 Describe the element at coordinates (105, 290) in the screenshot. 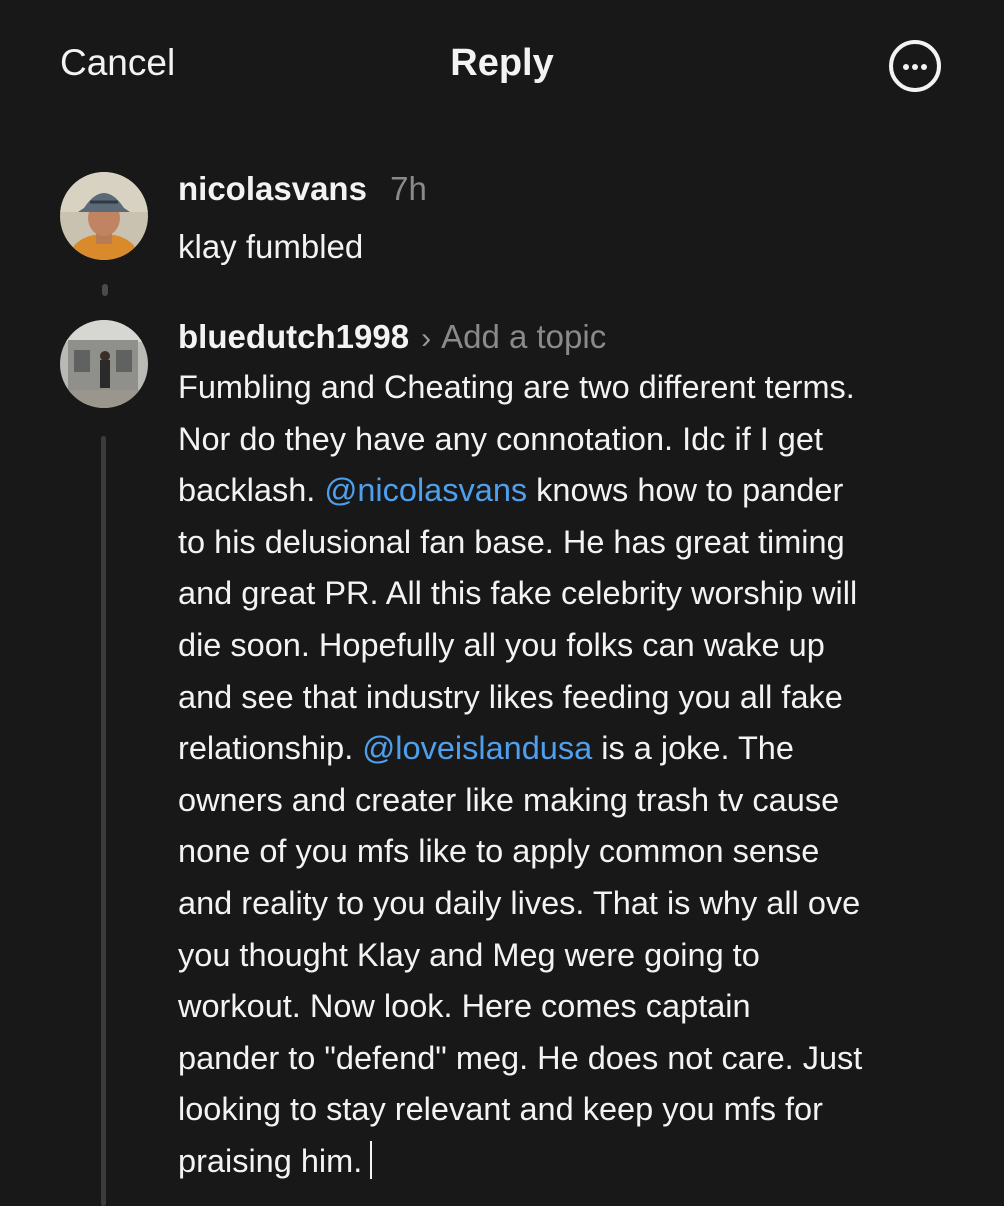

I see `thread-connector-dot` at that location.